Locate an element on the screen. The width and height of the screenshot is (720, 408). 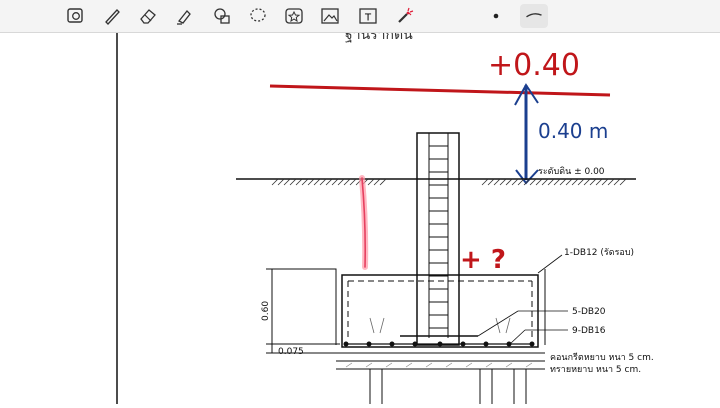
eraser-icon is located at coordinates (148, 16).